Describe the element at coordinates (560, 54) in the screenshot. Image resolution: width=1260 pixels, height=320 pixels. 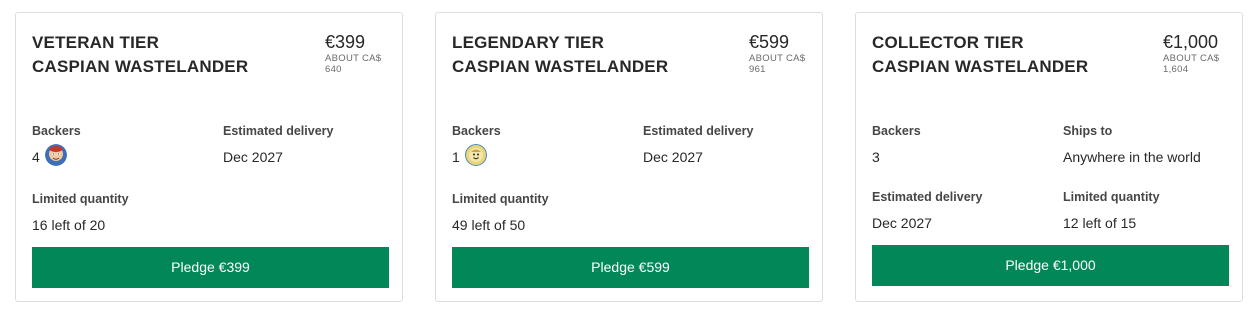
I see `reward-title: LEGENDARY TIER CASPIAN WASTELANDER` at that location.